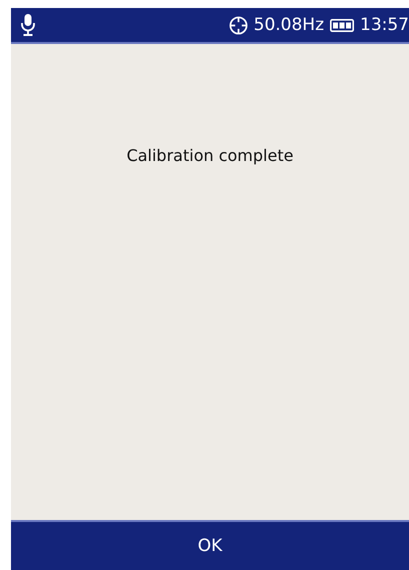  What do you see at coordinates (384, 25) in the screenshot?
I see `clock-time: 13:57` at bounding box center [384, 25].